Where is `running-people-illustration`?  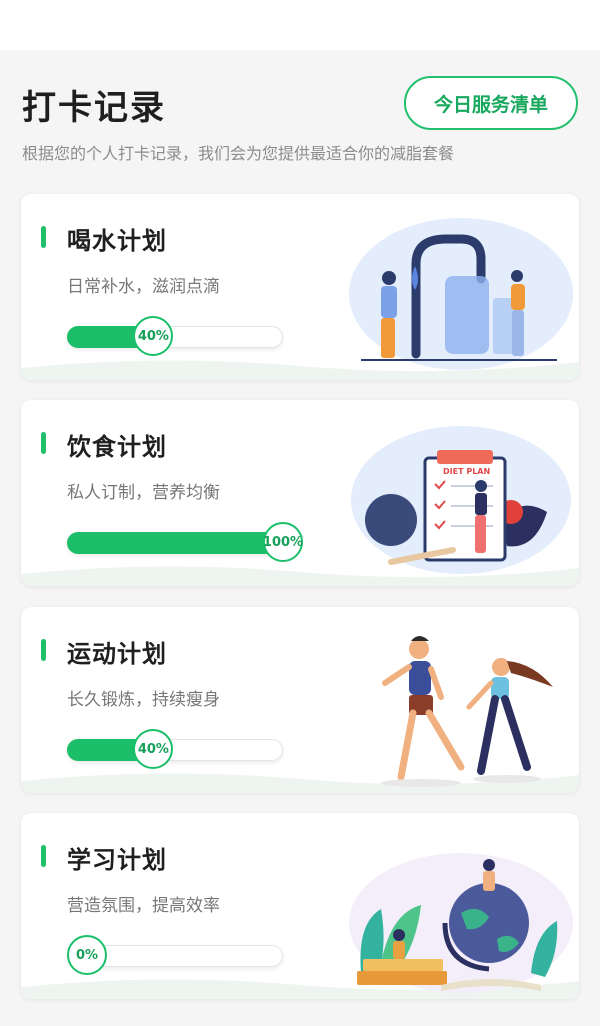
running-people-illustration is located at coordinates (467, 711).